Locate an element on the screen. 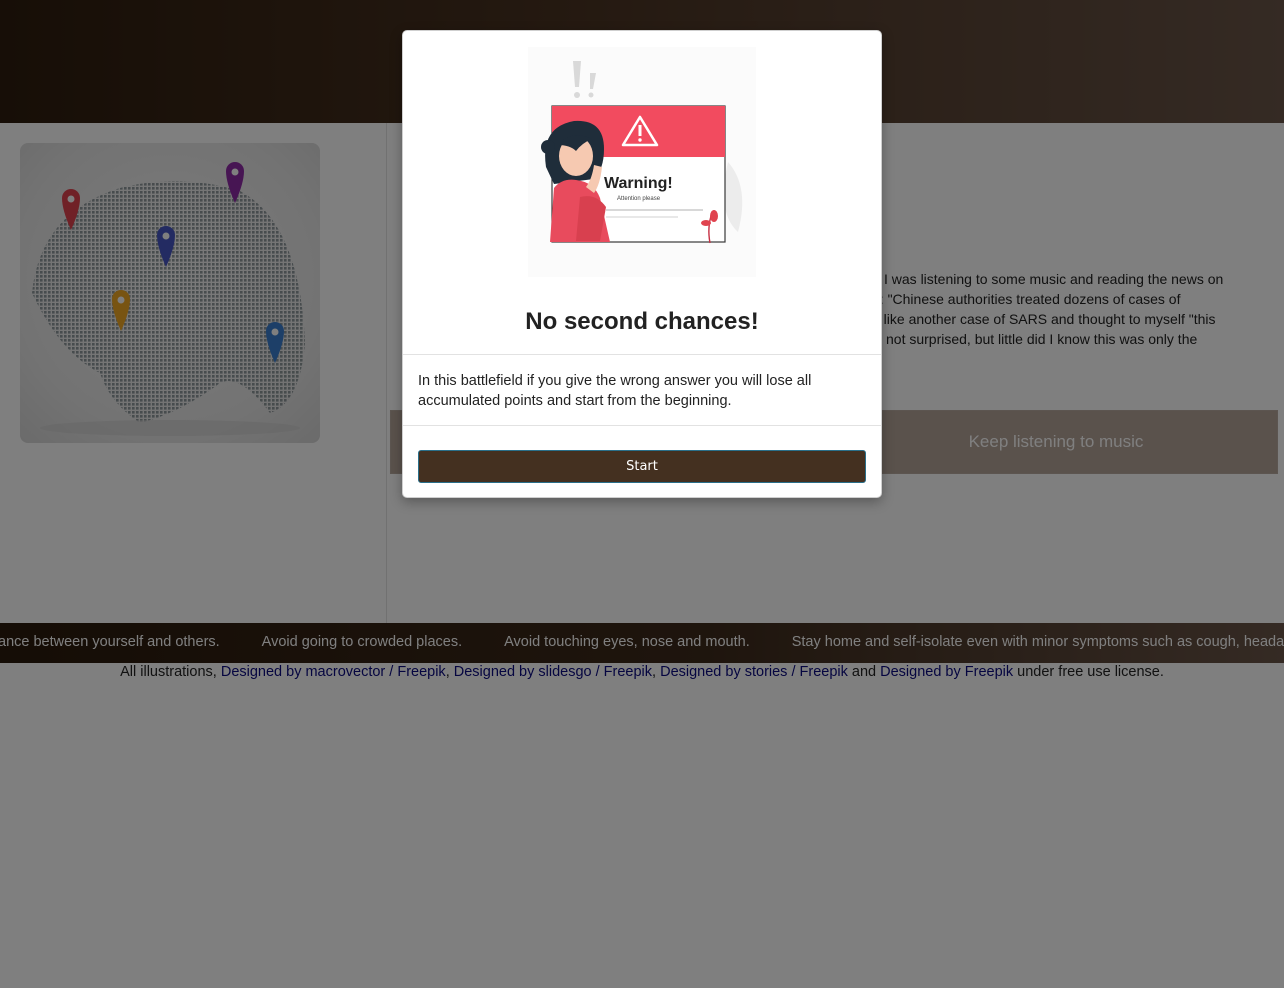 The width and height of the screenshot is (1284, 988). modal-title: No second chances! is located at coordinates (642, 321).